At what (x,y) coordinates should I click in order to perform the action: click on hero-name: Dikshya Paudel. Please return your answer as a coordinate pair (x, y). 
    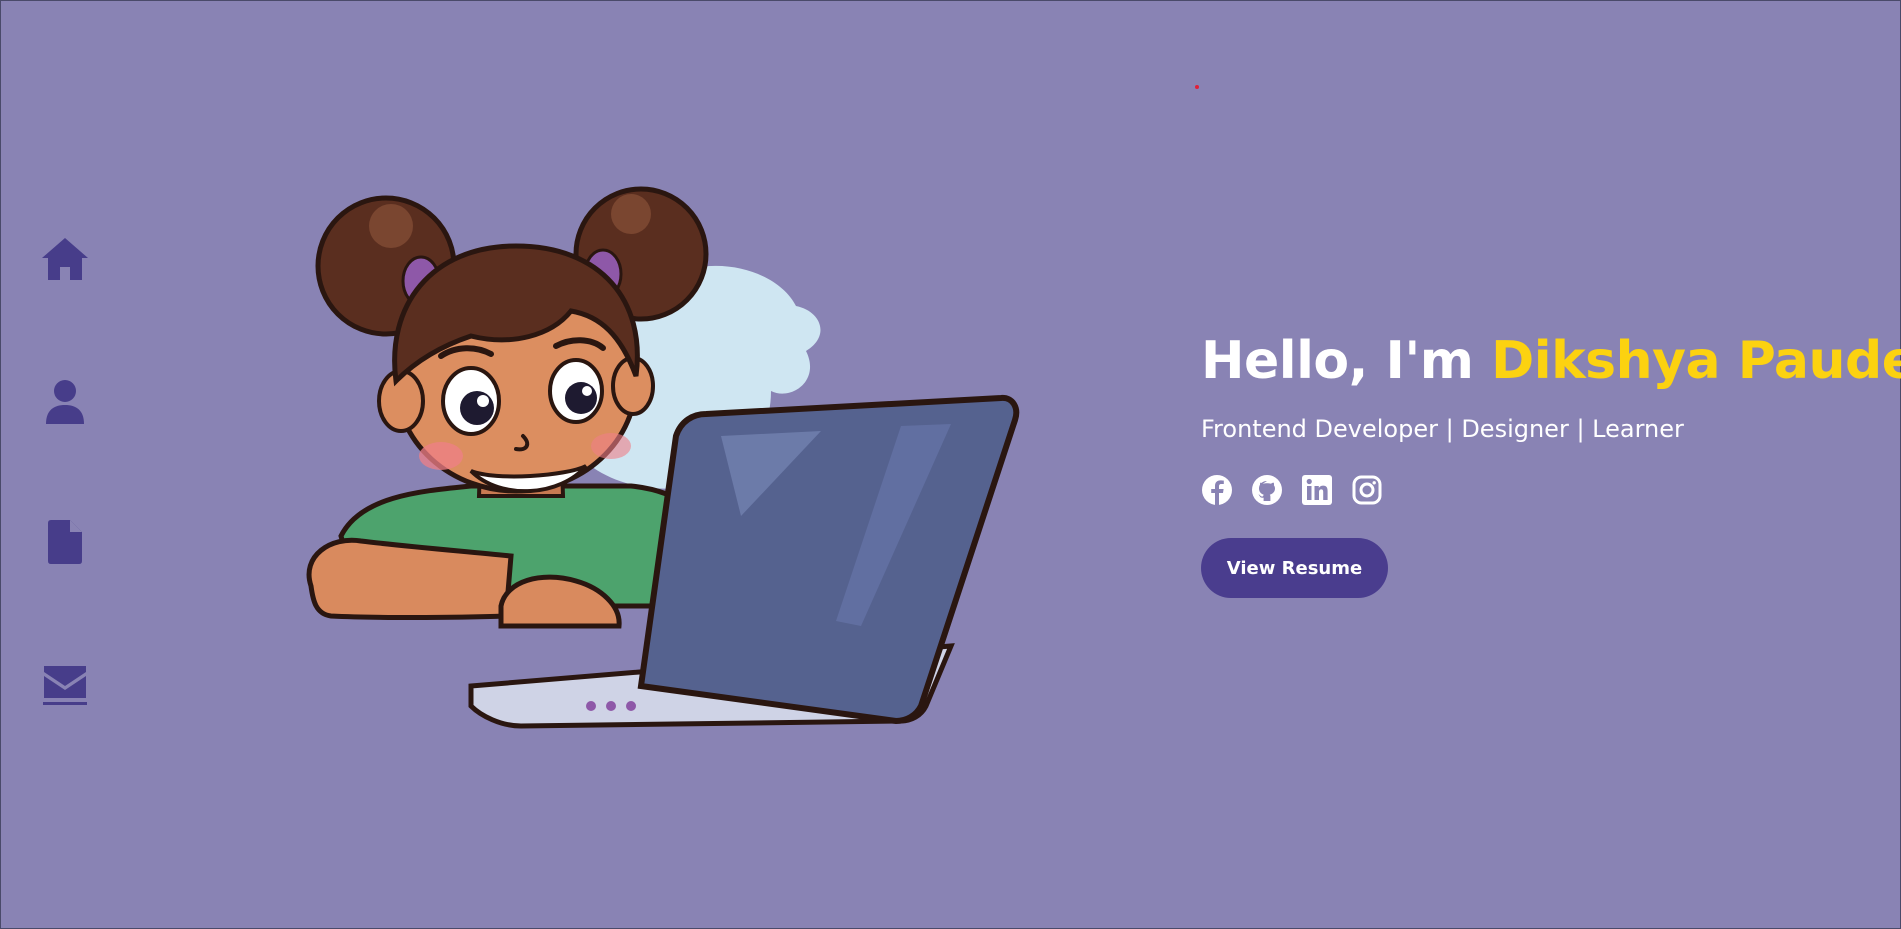
    Looking at the image, I should click on (1696, 361).